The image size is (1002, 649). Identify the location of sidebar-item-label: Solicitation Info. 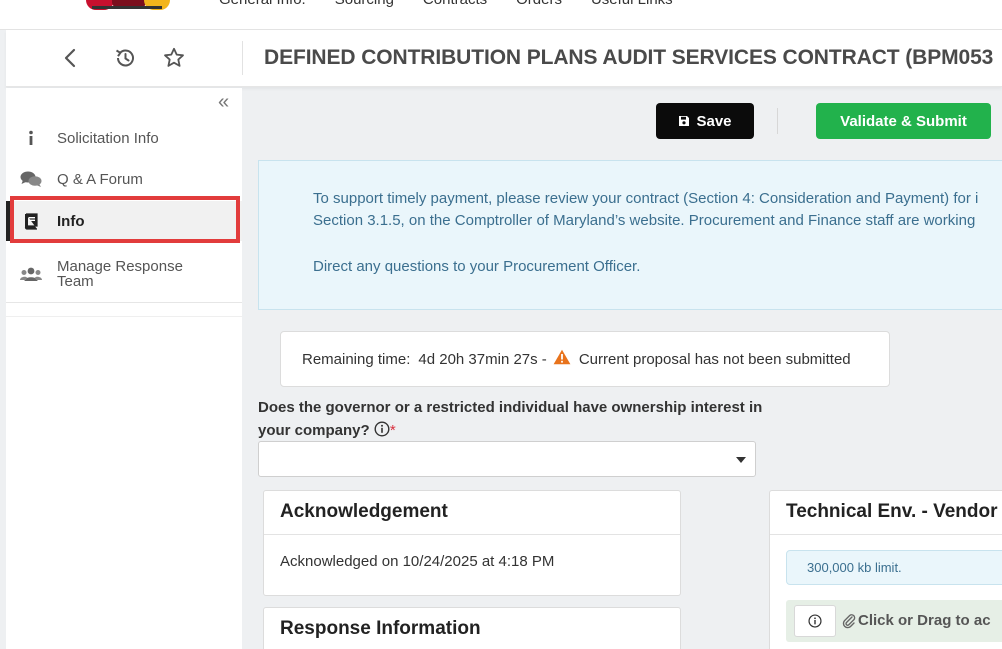
(108, 138).